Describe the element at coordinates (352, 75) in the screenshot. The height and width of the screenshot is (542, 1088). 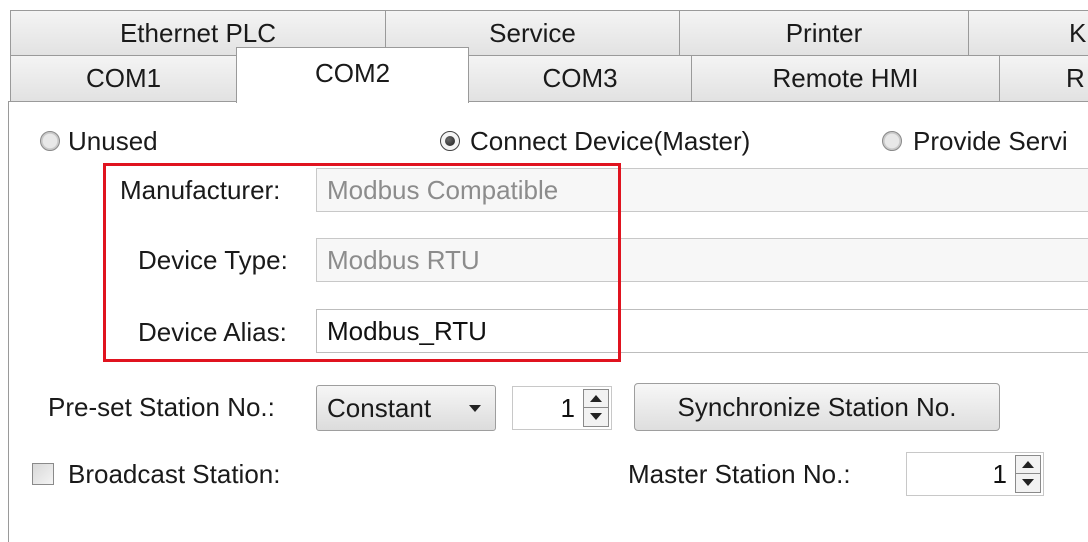
I see `tab-com2: COM2` at that location.